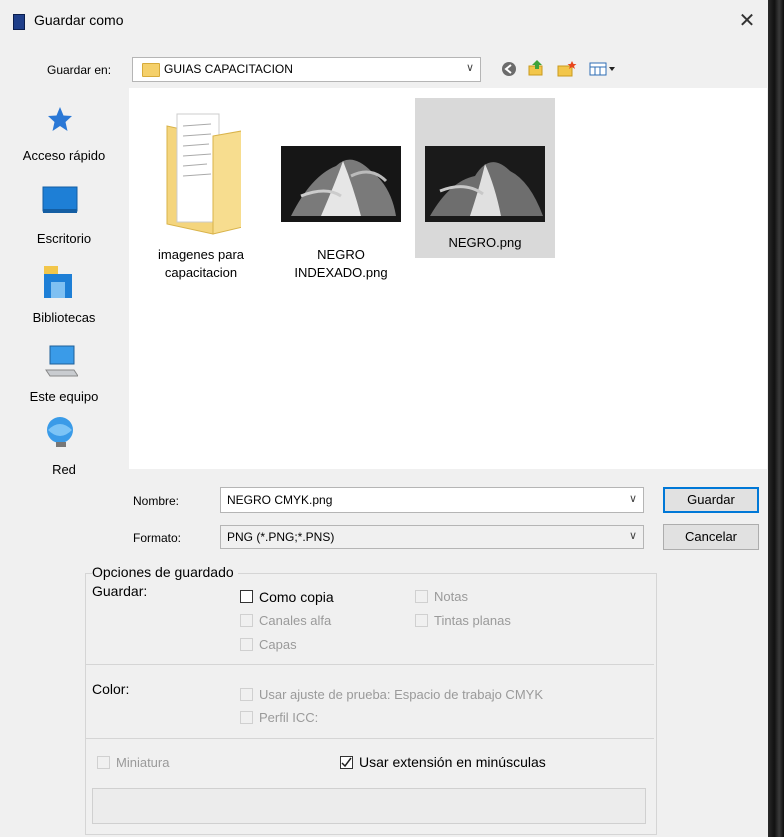  I want to click on spot-colors-checkbox, so click(421, 620).